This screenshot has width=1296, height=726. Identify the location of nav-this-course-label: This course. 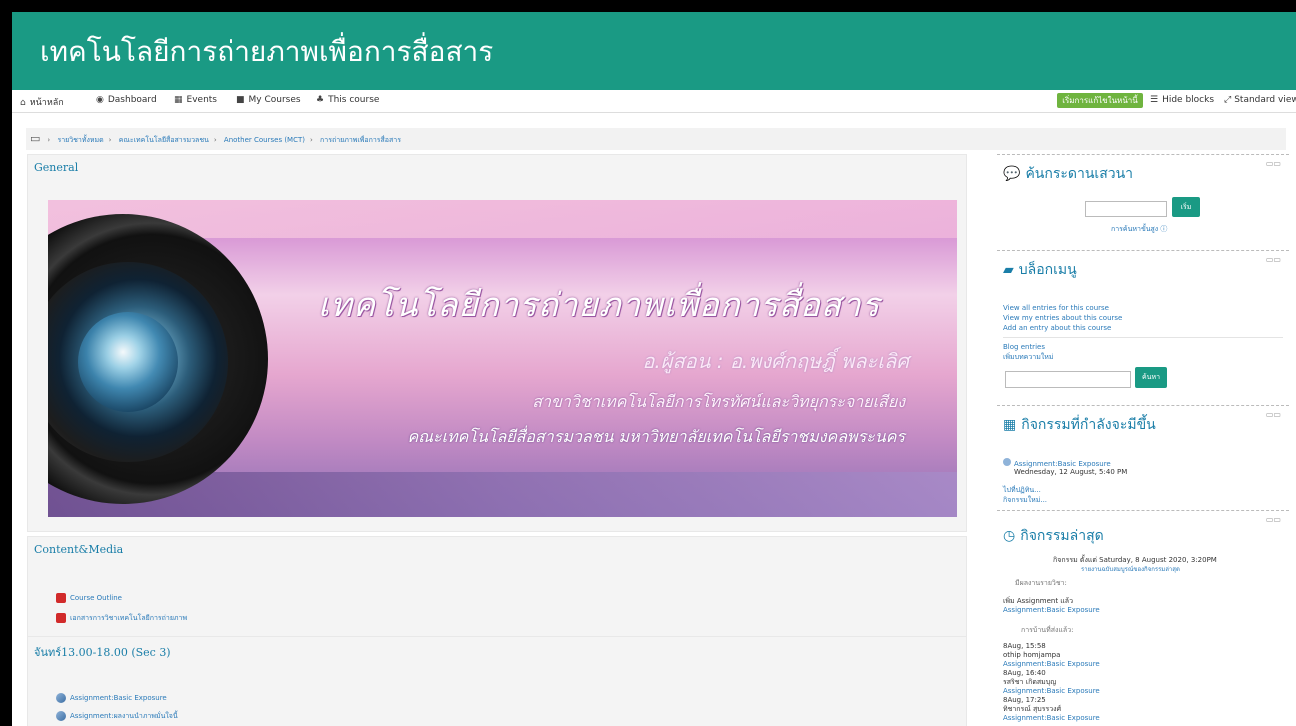
(354, 100).